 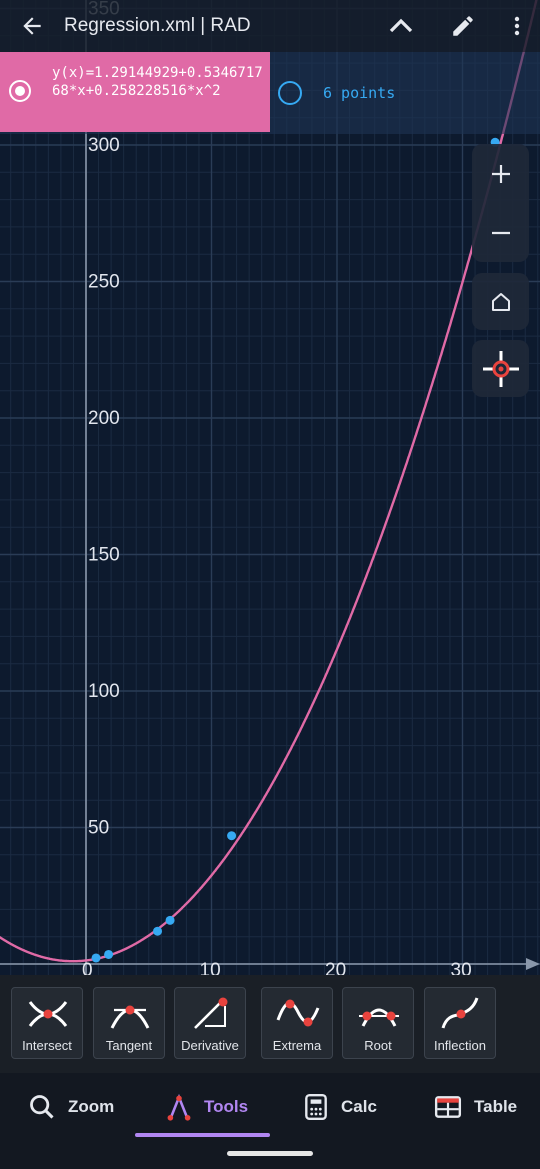 I want to click on edit-button, so click(x=463, y=26).